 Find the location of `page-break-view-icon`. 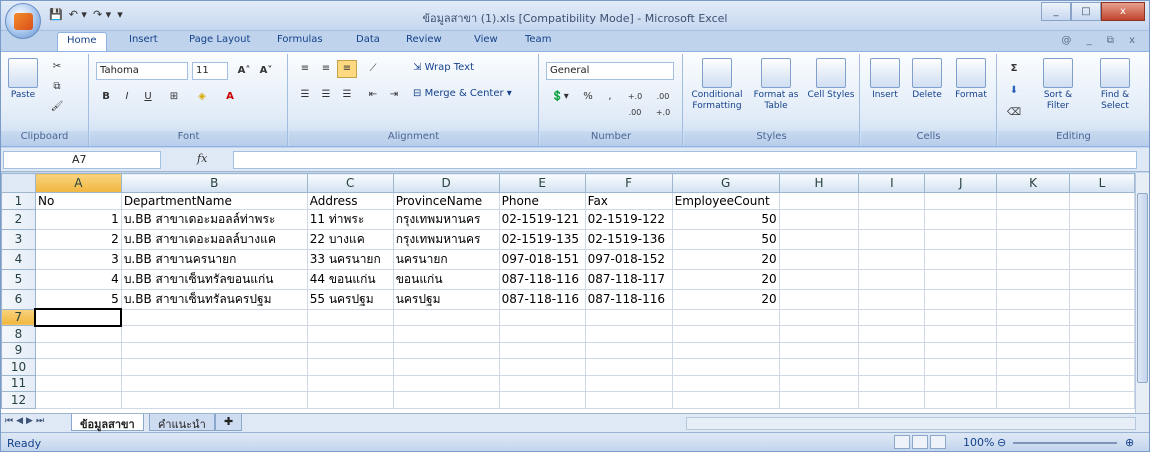

page-break-view-icon is located at coordinates (938, 442).